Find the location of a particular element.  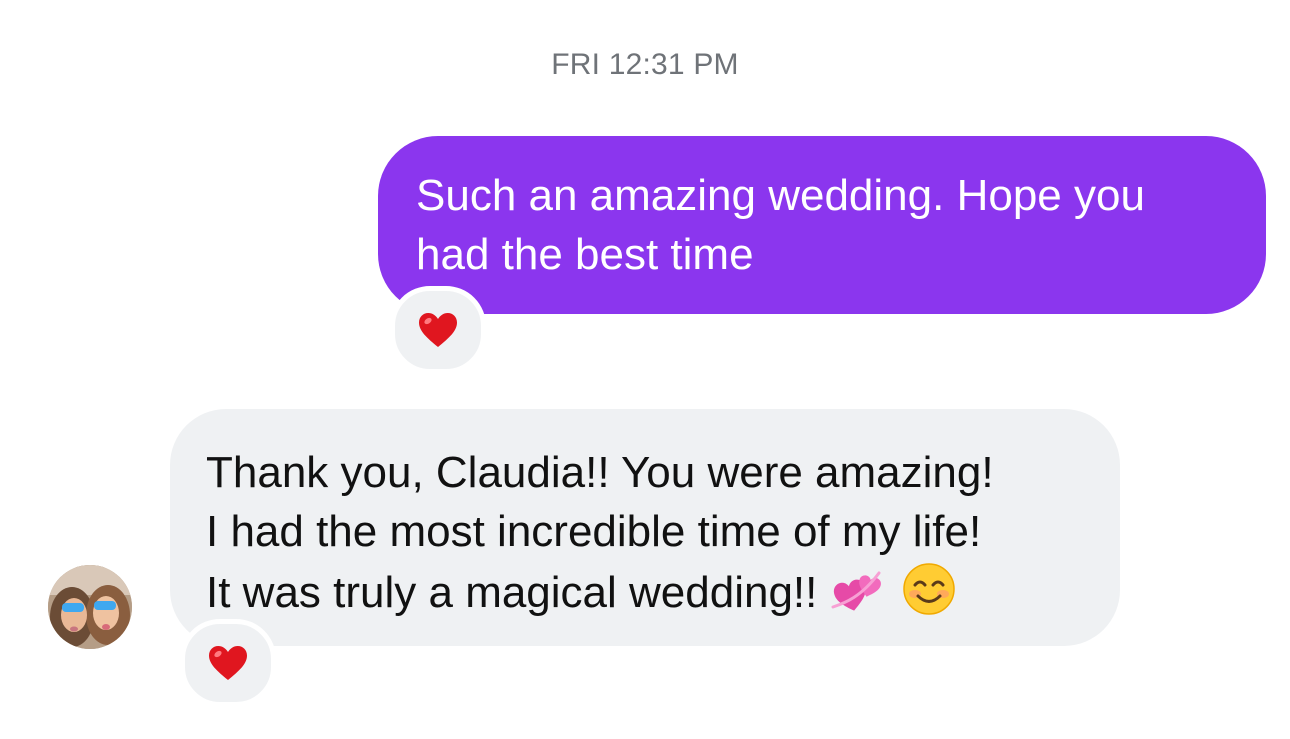

avatar is located at coordinates (90, 607).